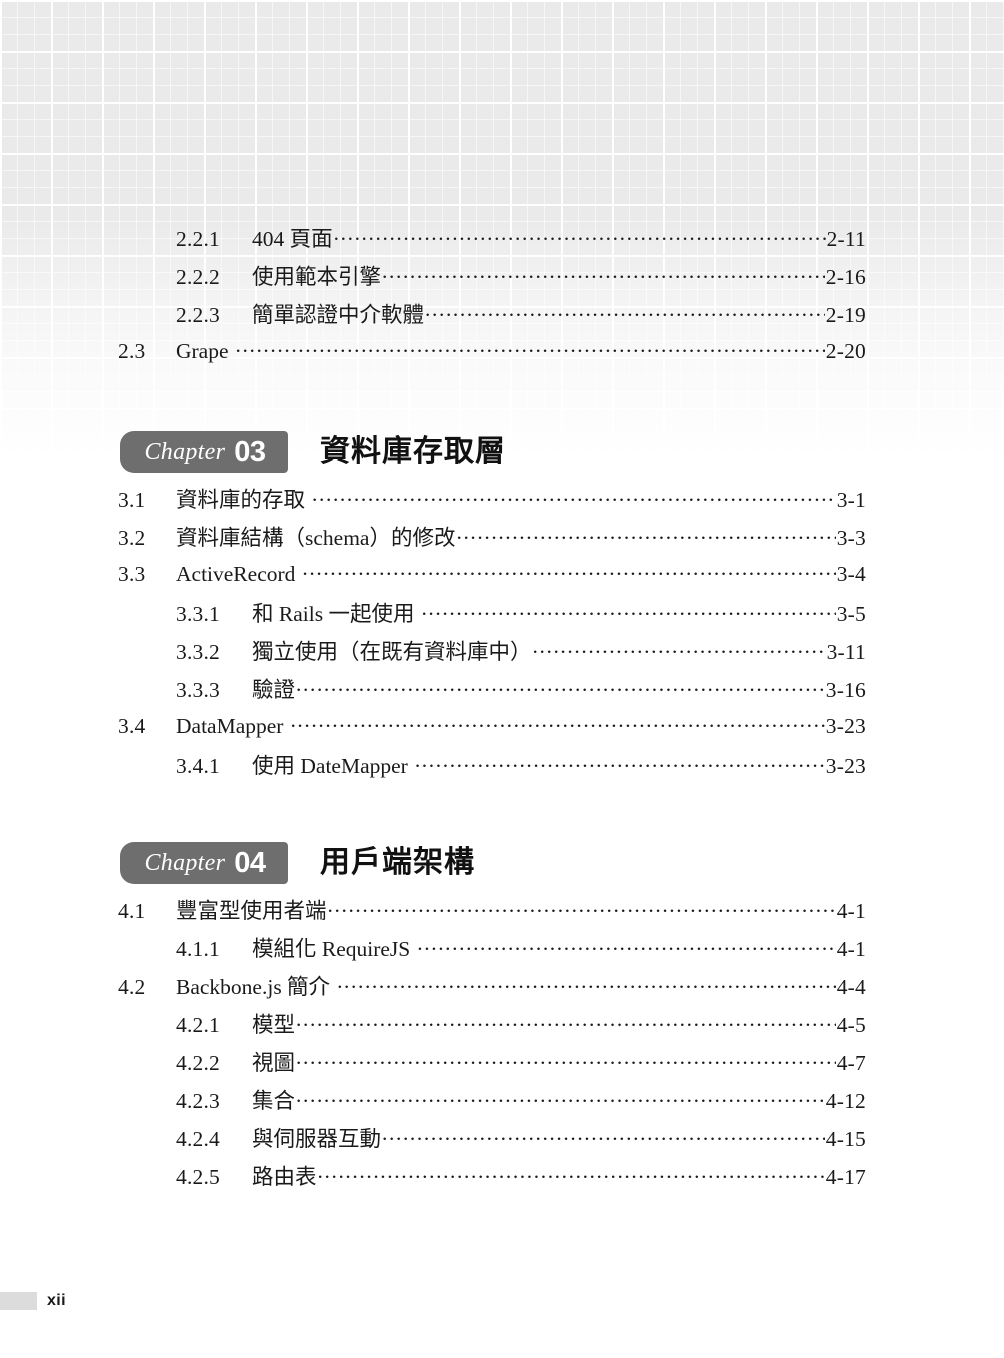  What do you see at coordinates (851, 500) in the screenshot?
I see `toc-entry-page: 3-1` at bounding box center [851, 500].